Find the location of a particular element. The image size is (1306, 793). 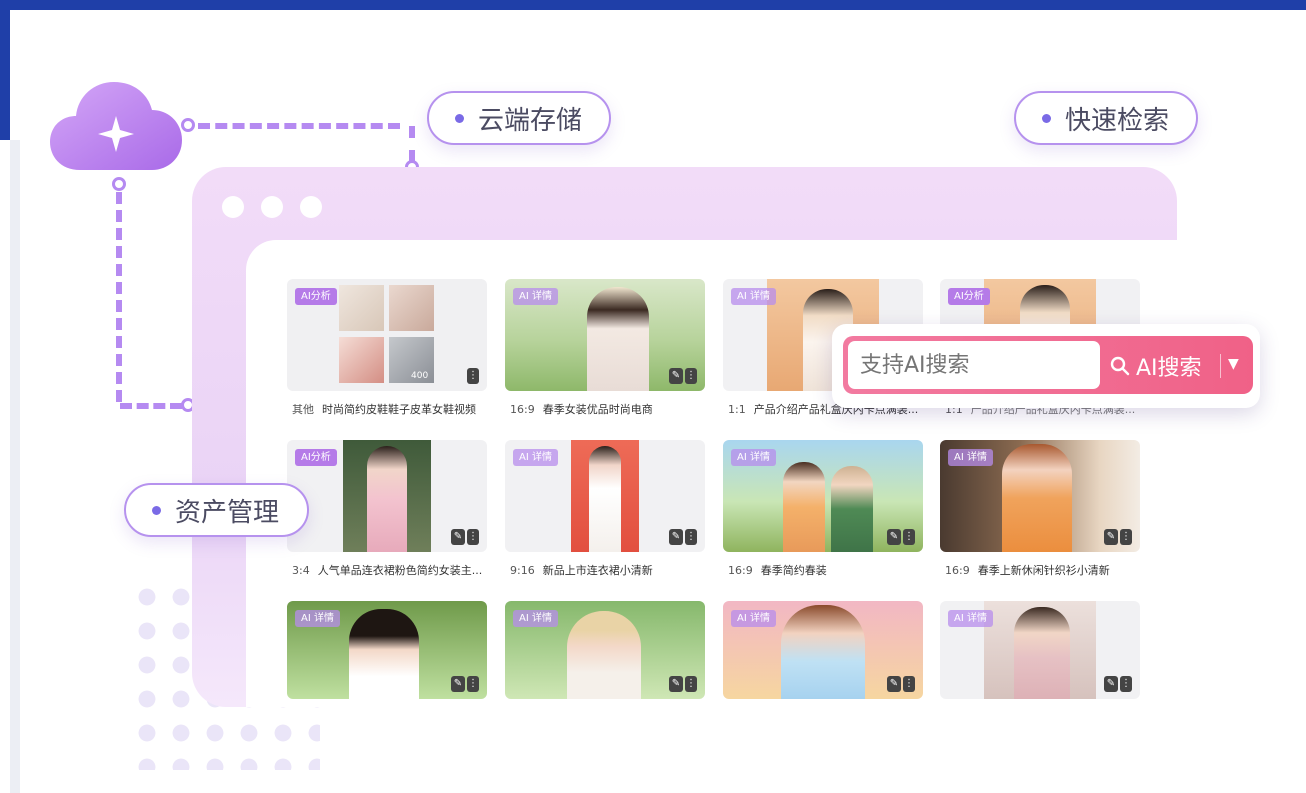

feature-label: 快速检索 is located at coordinates (1117, 120).